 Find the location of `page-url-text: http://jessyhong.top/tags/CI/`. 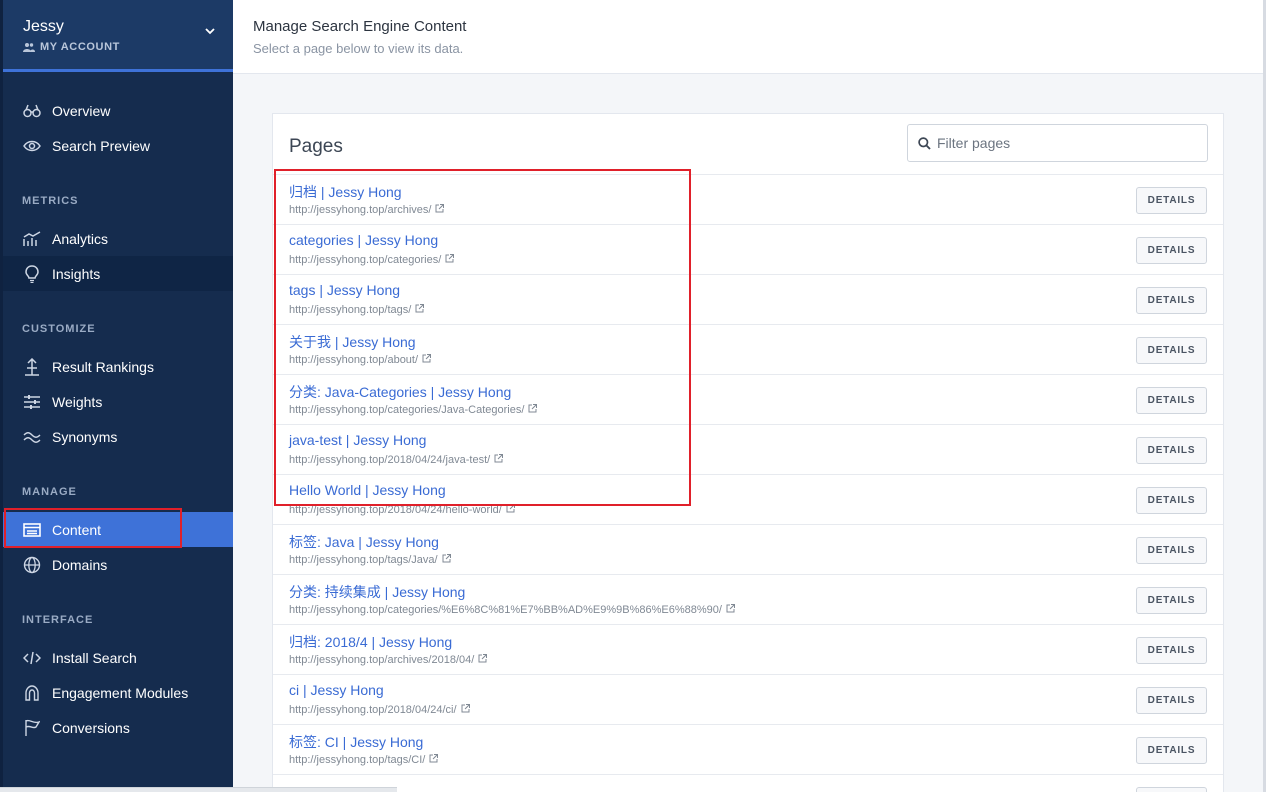

page-url-text: http://jessyhong.top/tags/CI/ is located at coordinates (357, 760).